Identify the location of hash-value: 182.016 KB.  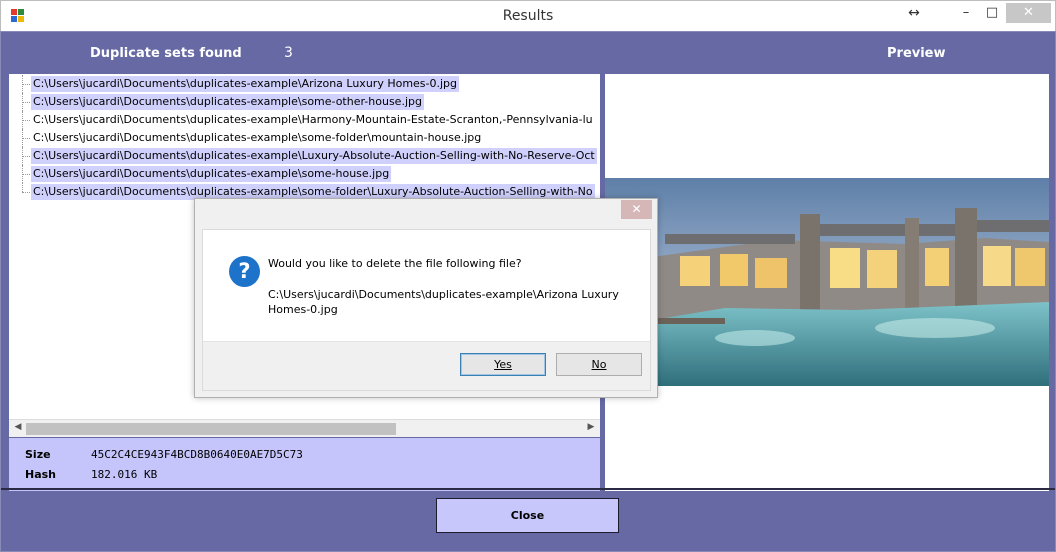
(124, 474).